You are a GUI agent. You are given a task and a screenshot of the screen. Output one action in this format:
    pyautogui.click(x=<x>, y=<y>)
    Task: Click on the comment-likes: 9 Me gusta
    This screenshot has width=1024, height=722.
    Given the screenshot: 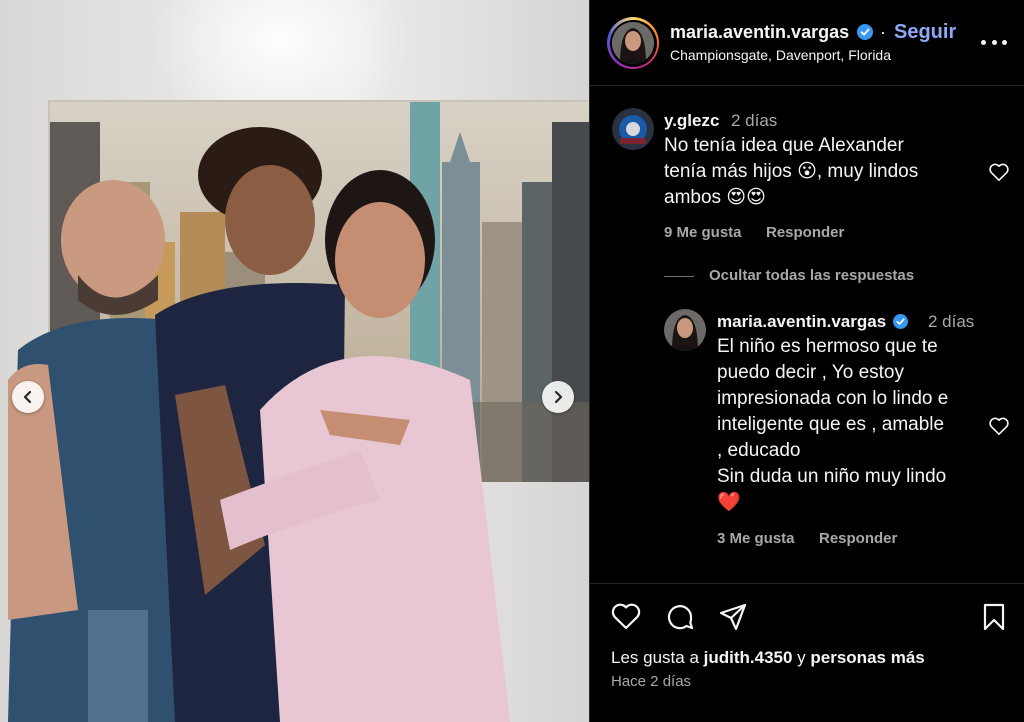 What is the action you would take?
    pyautogui.click(x=703, y=232)
    